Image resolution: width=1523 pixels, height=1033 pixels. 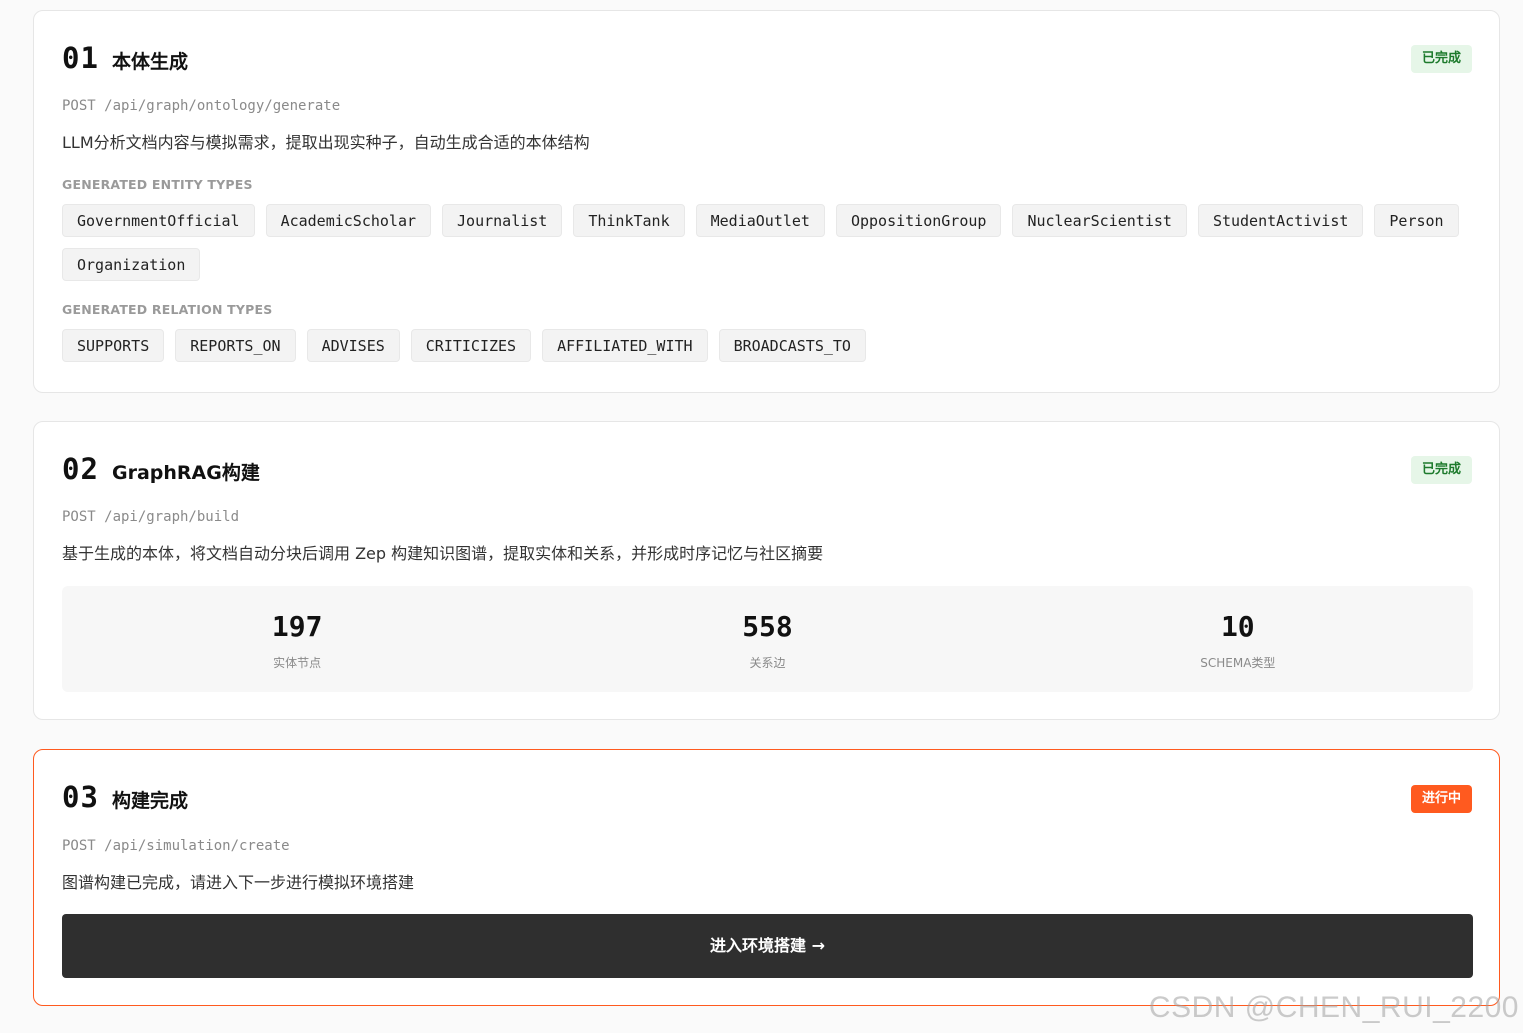 I want to click on entity-type-tag: Organization, so click(x=131, y=264).